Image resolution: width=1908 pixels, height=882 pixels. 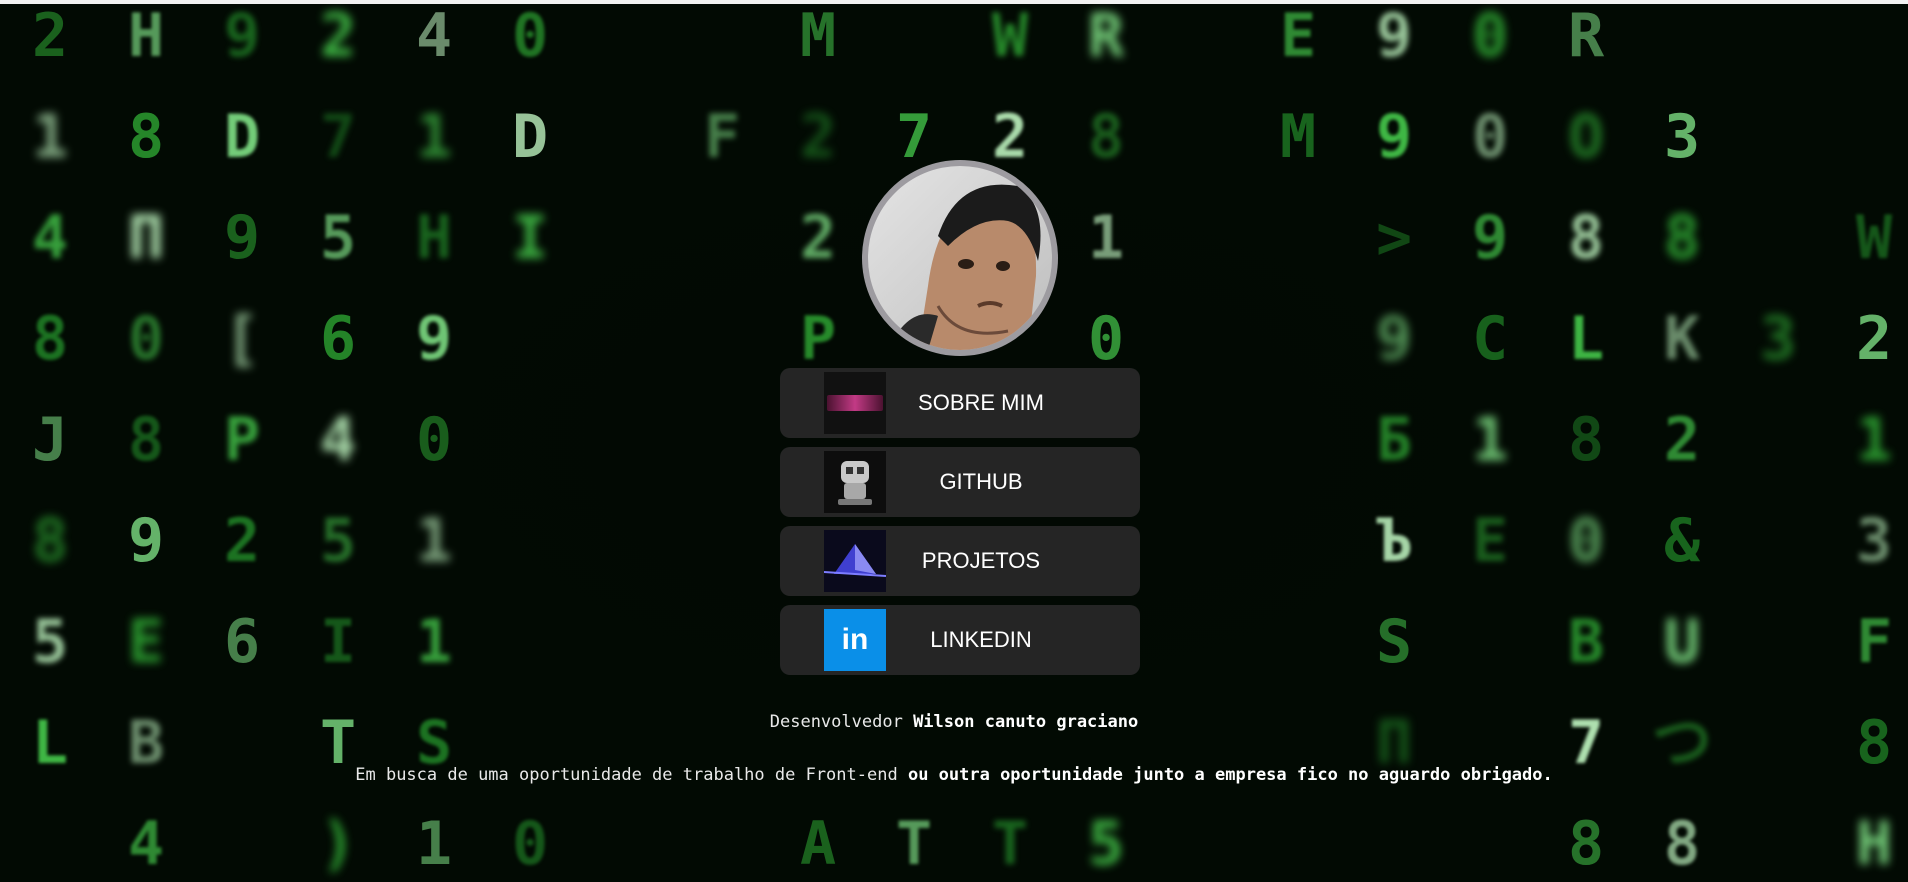 I want to click on linkedin-logo-icon: in, so click(x=855, y=640).